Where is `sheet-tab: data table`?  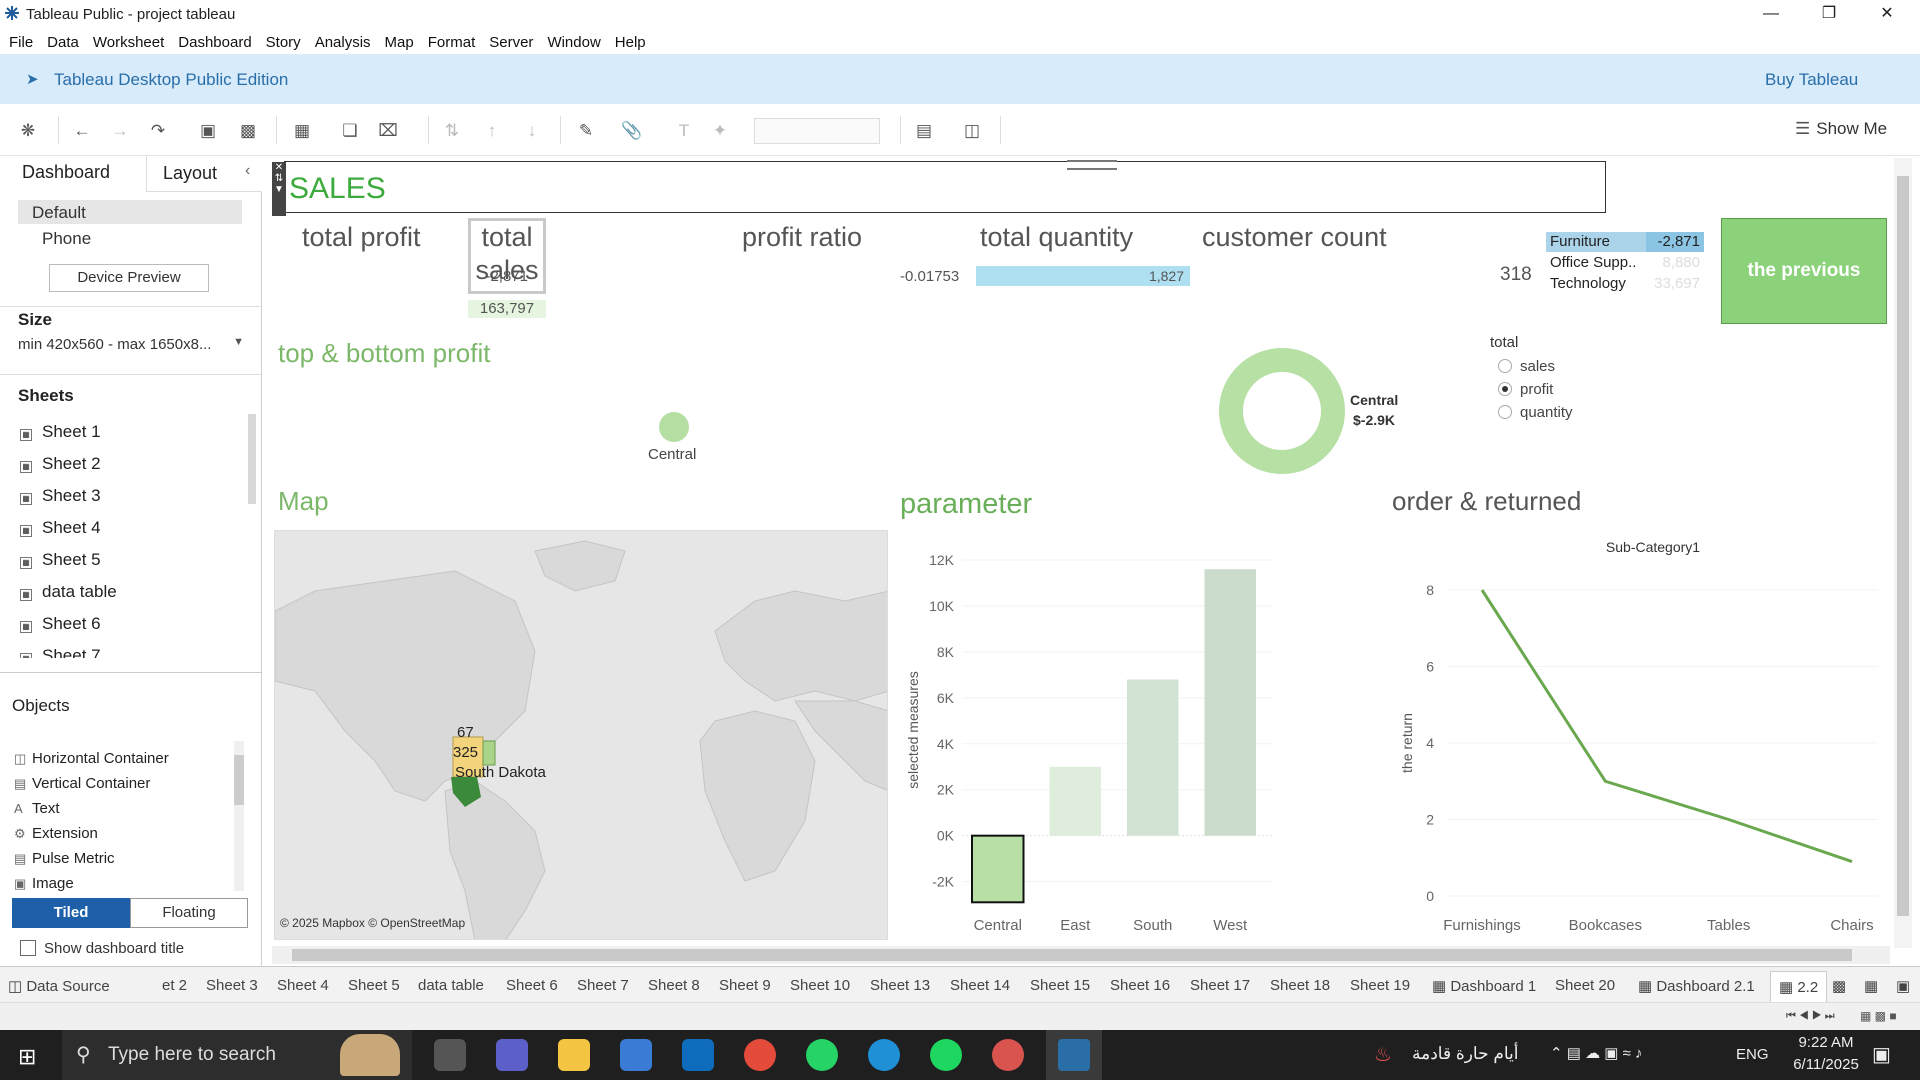 sheet-tab: data table is located at coordinates (451, 985).